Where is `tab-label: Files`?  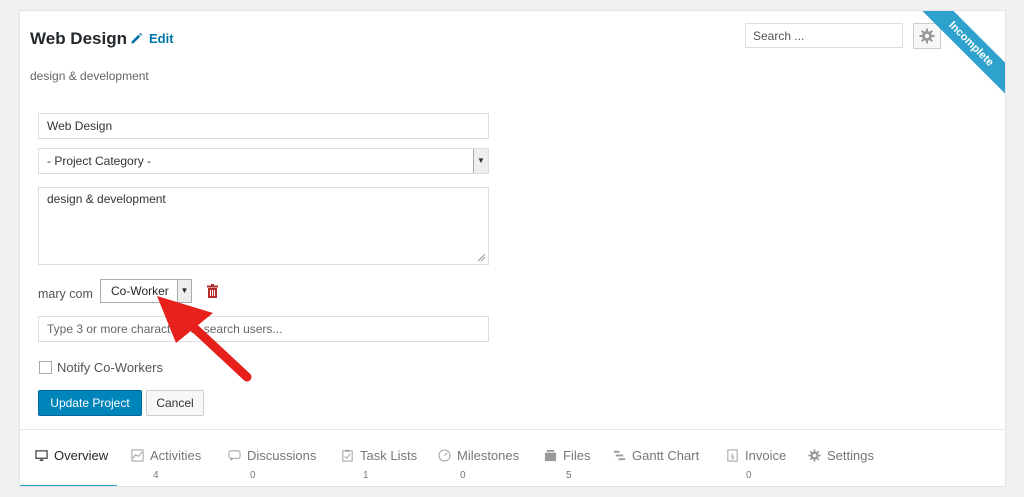
tab-label: Files is located at coordinates (577, 455).